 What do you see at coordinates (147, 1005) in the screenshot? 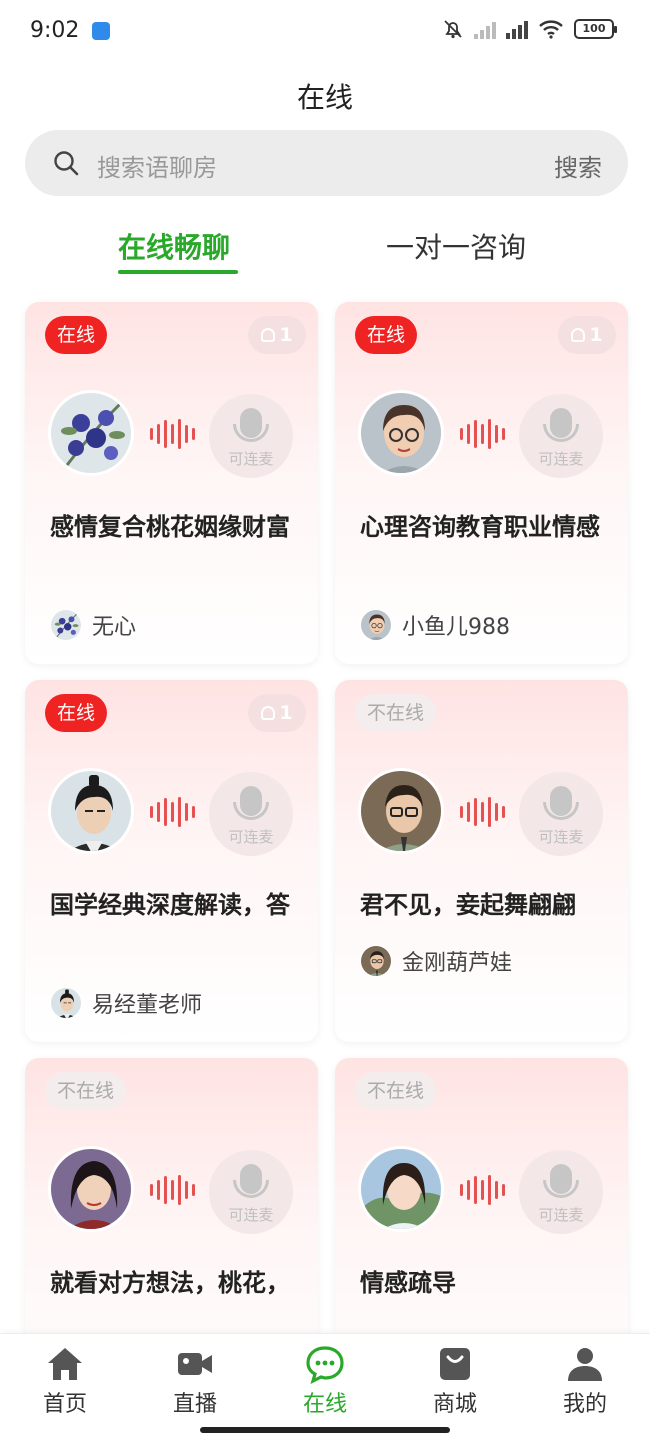
I see `host-name: 易经董老师` at bounding box center [147, 1005].